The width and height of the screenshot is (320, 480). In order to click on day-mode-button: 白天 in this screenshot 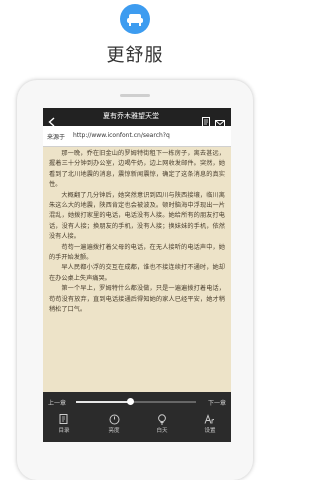, I will do `click(162, 424)`.